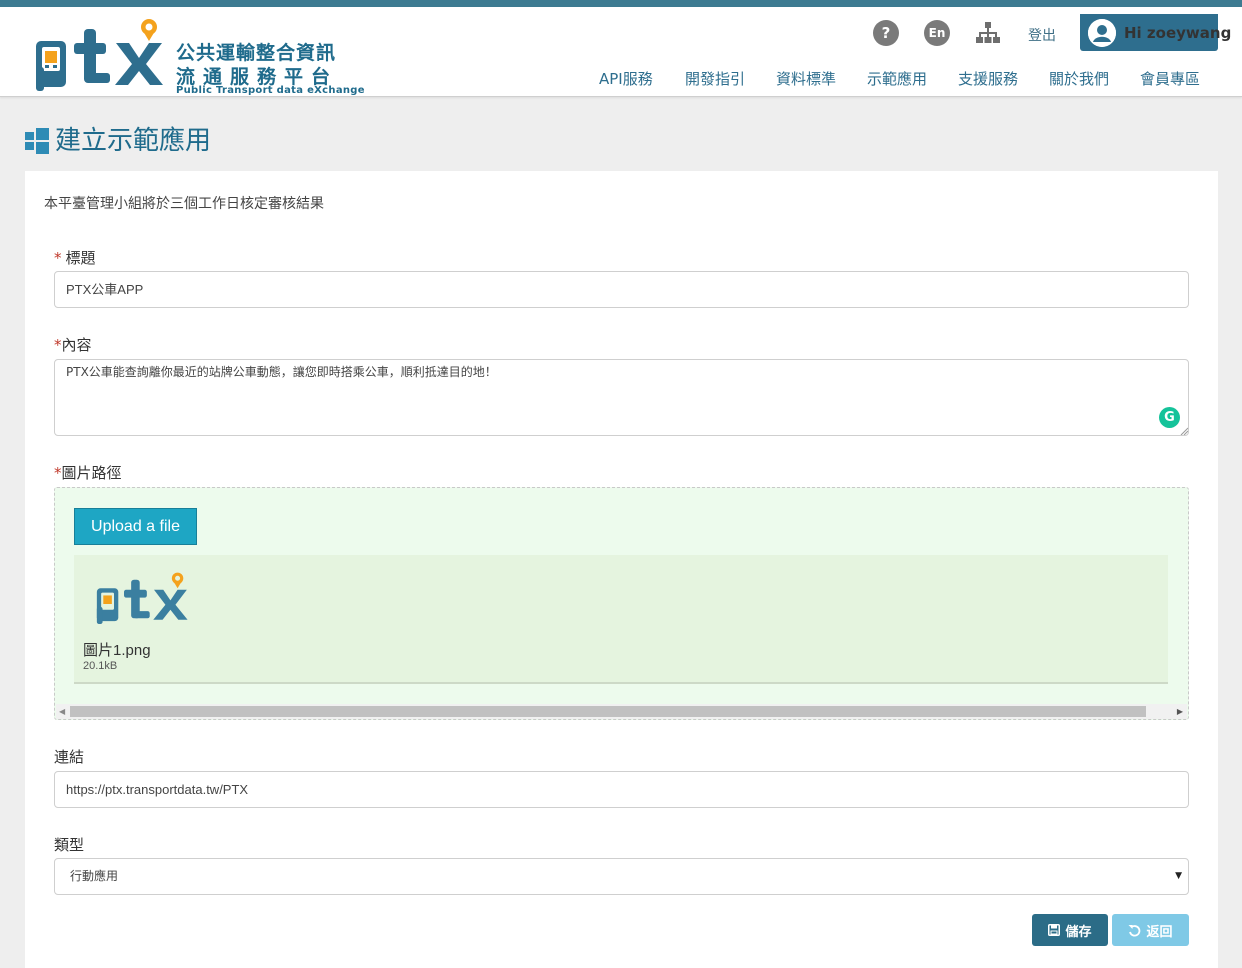 This screenshot has width=1242, height=968. What do you see at coordinates (135, 526) in the screenshot?
I see `upload-file-button: Upload a file` at bounding box center [135, 526].